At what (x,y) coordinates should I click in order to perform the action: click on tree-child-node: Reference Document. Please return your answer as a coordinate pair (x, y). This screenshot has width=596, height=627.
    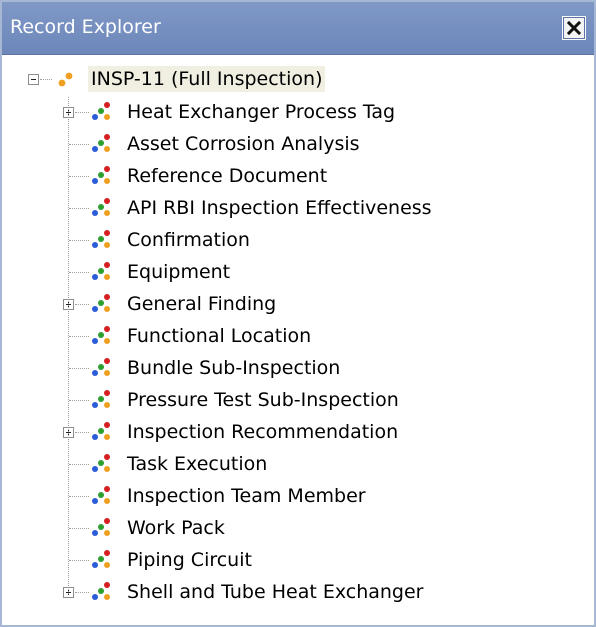
    Looking at the image, I should click on (297, 177).